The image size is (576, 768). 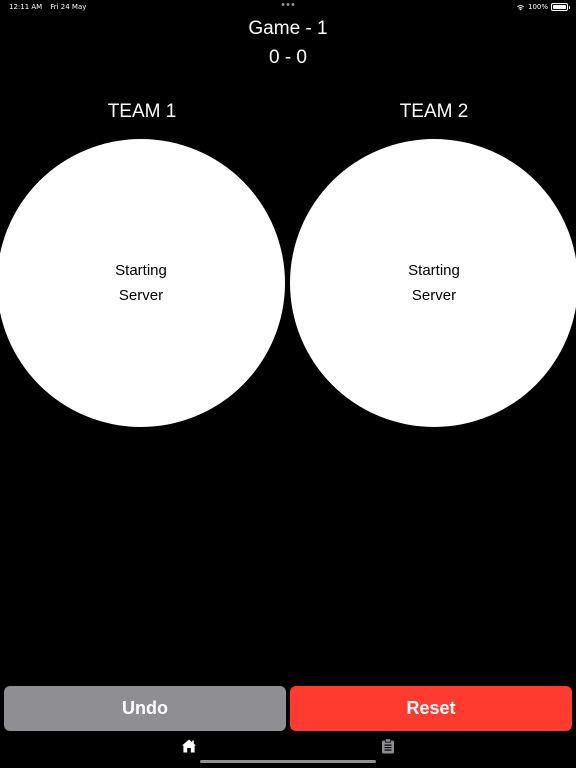 I want to click on game-header: Game - 1 0 - 0, so click(x=288, y=43).